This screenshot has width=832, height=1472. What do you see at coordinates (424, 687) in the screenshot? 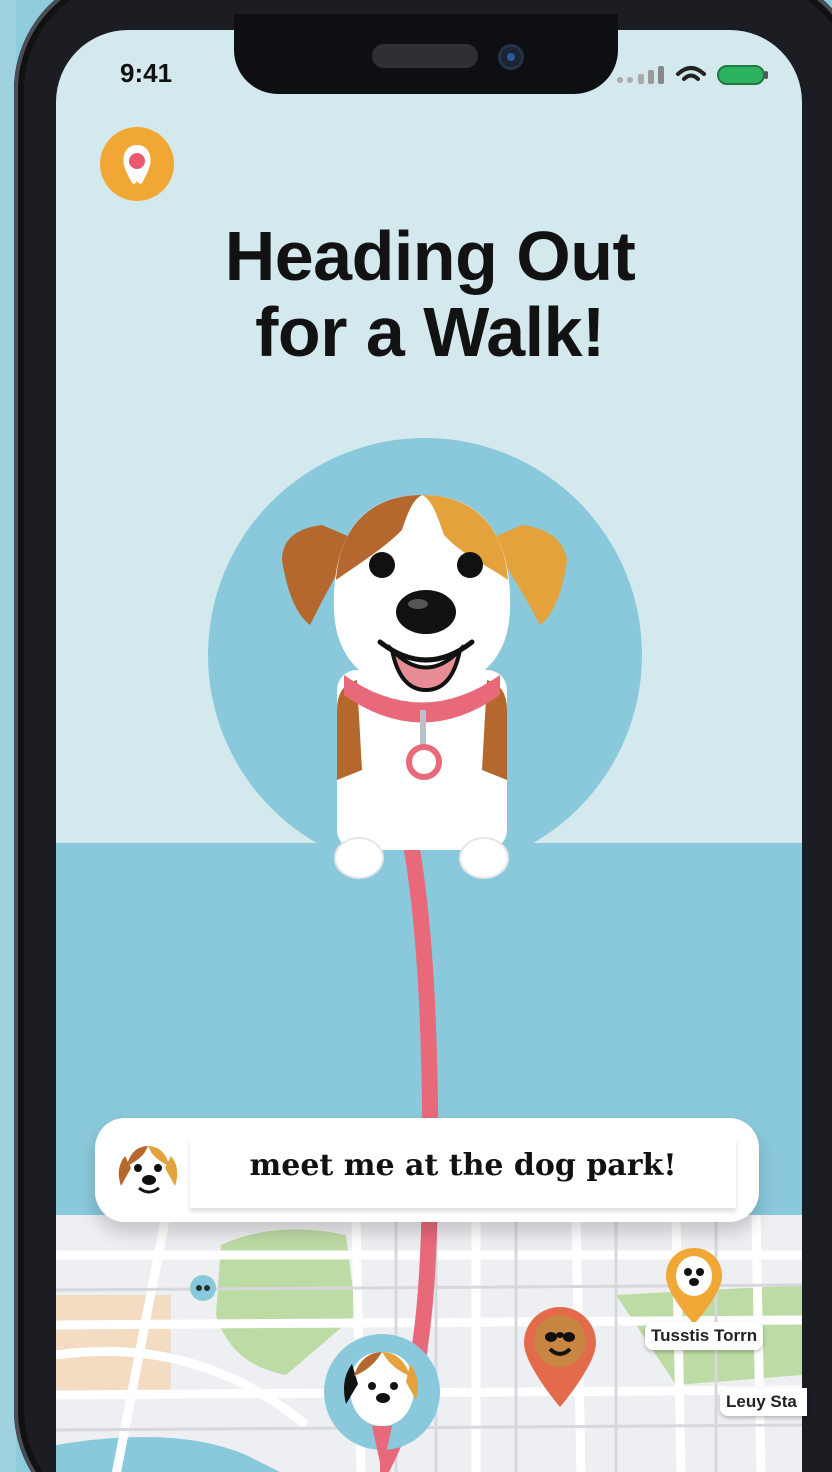
I see `dog-with-leash-illustration` at bounding box center [424, 687].